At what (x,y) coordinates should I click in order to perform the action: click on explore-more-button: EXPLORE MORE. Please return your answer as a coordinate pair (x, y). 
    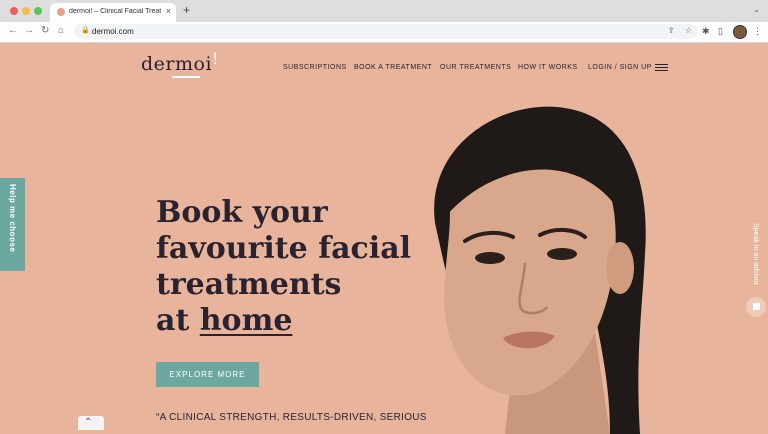
    Looking at the image, I should click on (207, 374).